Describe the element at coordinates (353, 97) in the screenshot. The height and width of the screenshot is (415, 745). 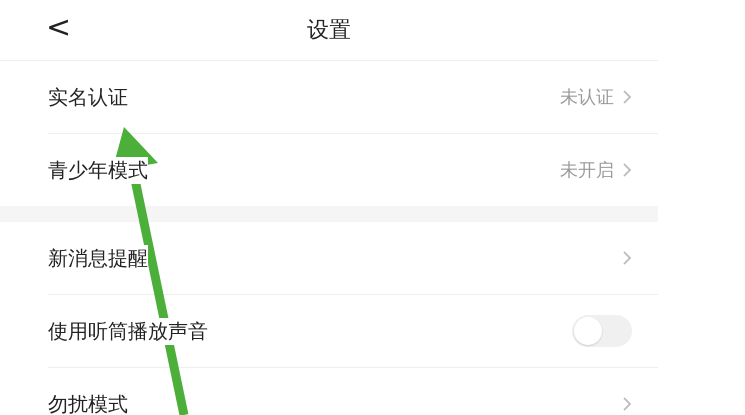
I see `settings-row: 实名认证 未认证` at that location.